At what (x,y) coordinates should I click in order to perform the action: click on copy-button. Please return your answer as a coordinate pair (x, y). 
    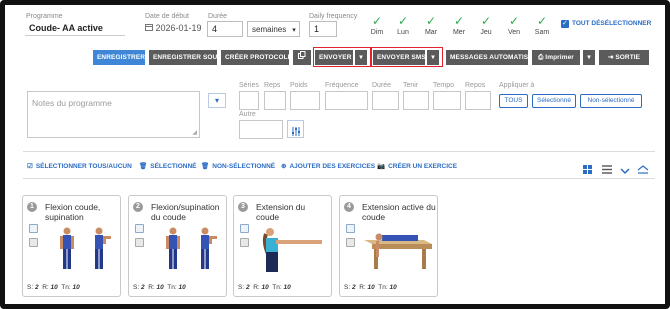
    Looking at the image, I should click on (302, 57).